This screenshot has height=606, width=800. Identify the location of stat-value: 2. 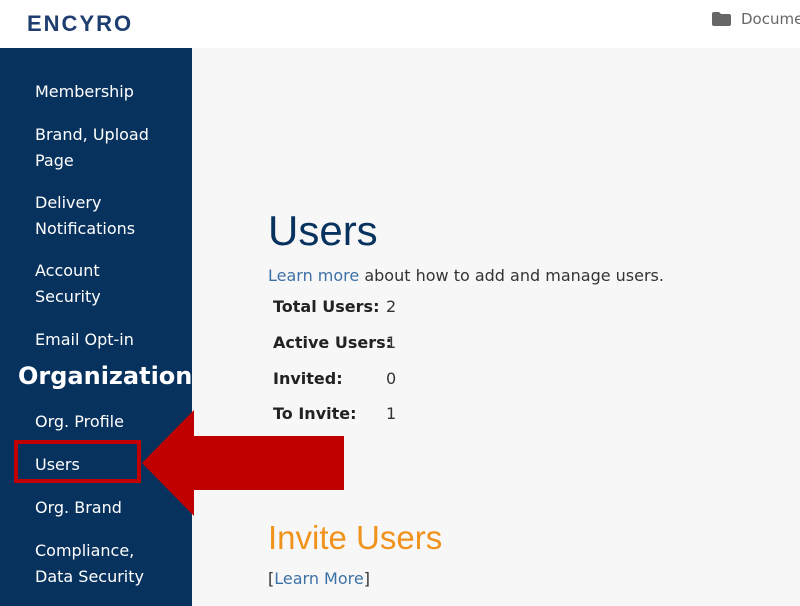
(391, 306).